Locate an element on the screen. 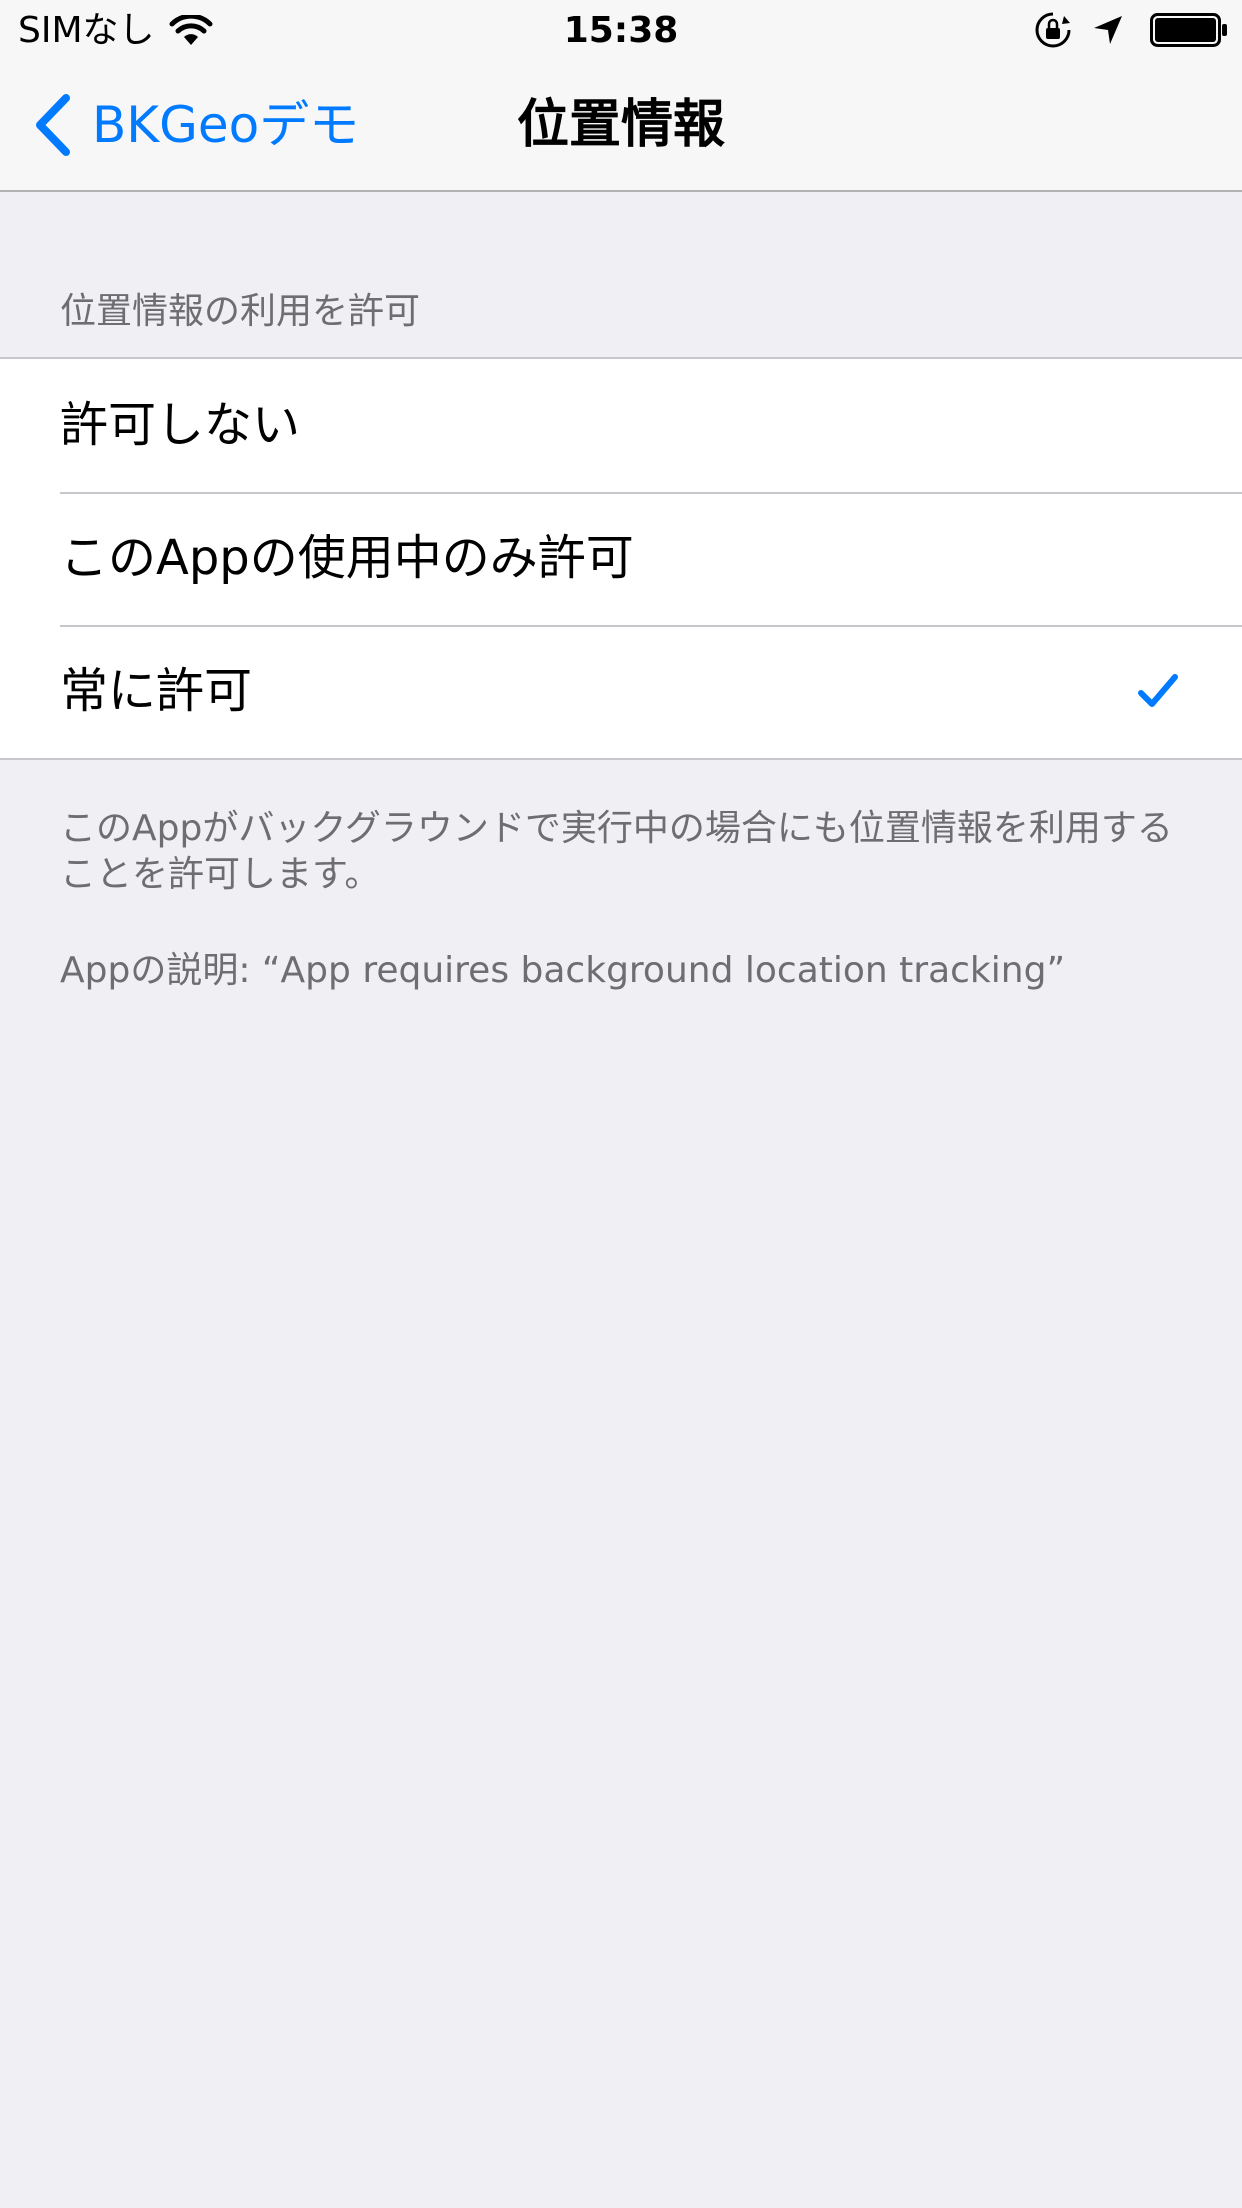  section-header: 位置情報の利用を許可 is located at coordinates (240, 311).